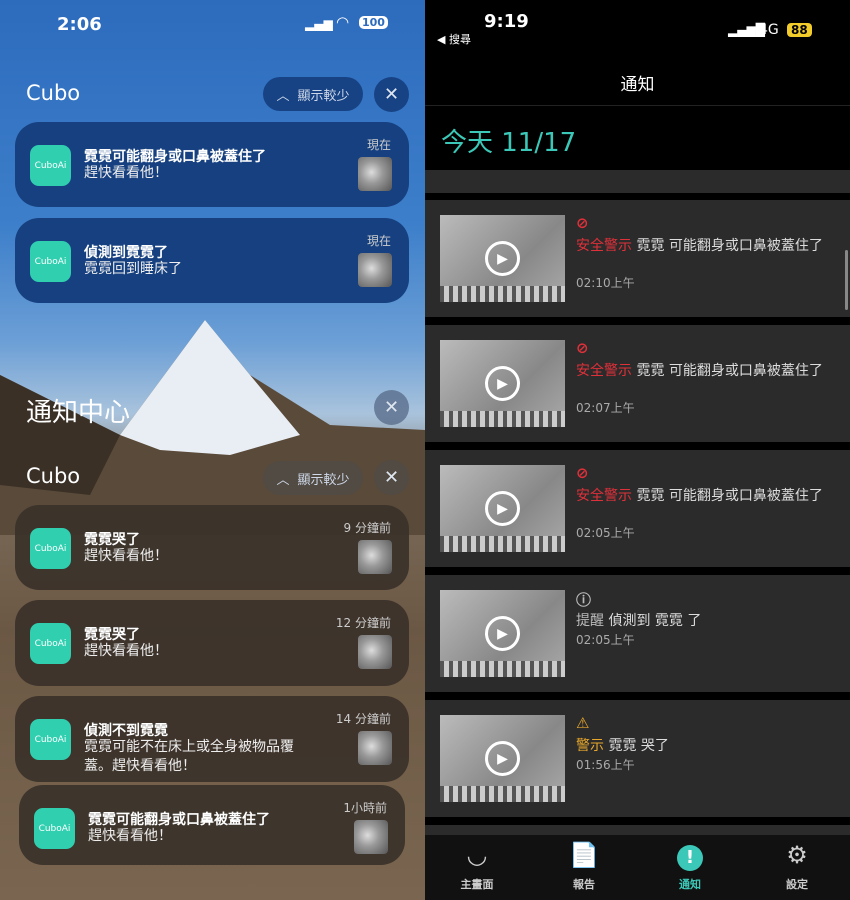  Describe the element at coordinates (212, 643) in the screenshot. I see `notification-card: CuboAi 霓霓哭了 趕快看看他！ 12 分鐘前` at that location.